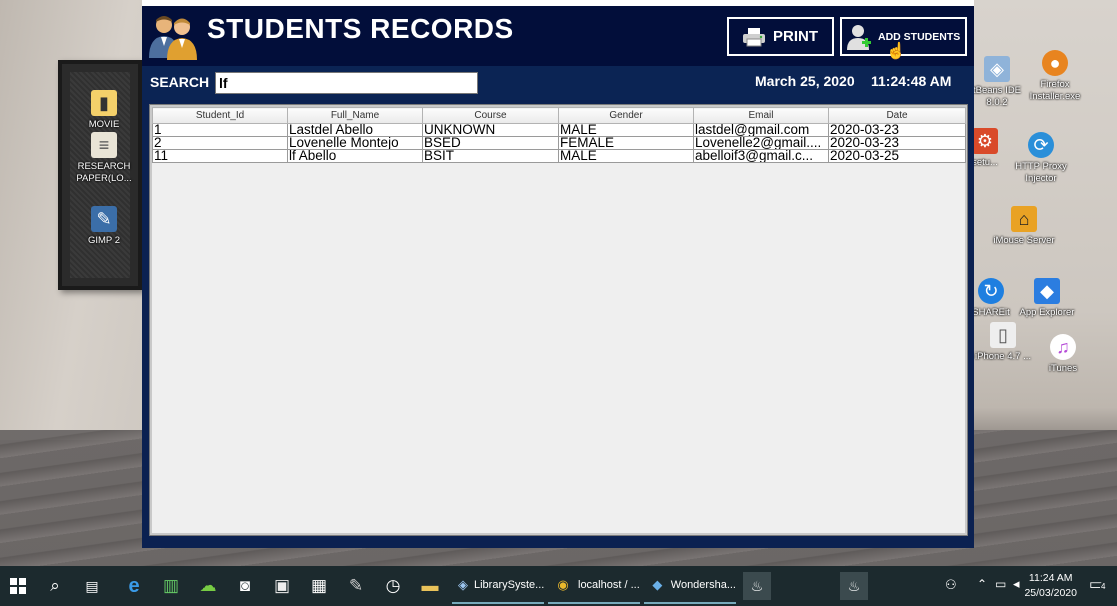 The width and height of the screenshot is (1117, 606). Describe the element at coordinates (1063, 368) in the screenshot. I see `desktop-icon-label: iTunes` at that location.